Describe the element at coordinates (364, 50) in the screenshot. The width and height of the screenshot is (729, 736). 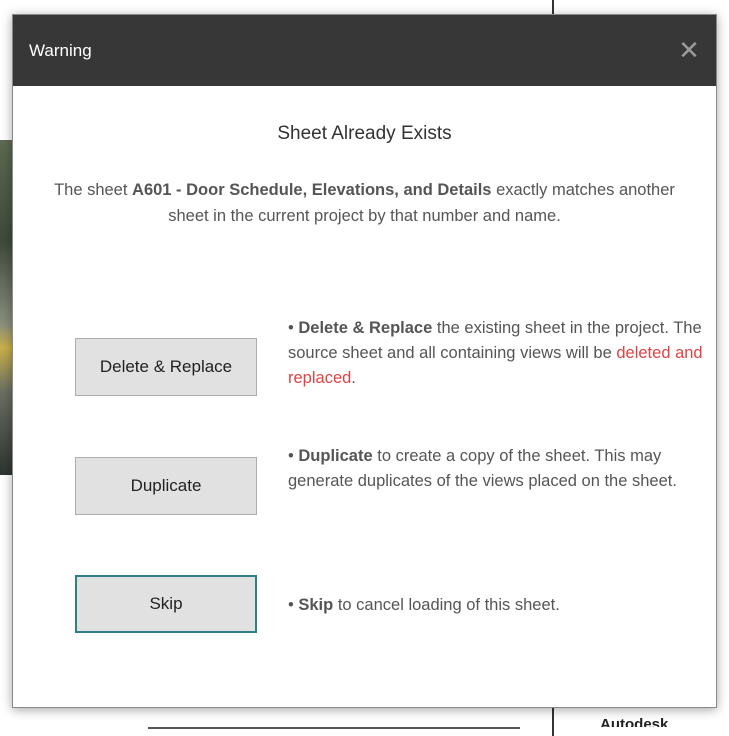
I see `dialog-titlebar: Warning ✕` at that location.